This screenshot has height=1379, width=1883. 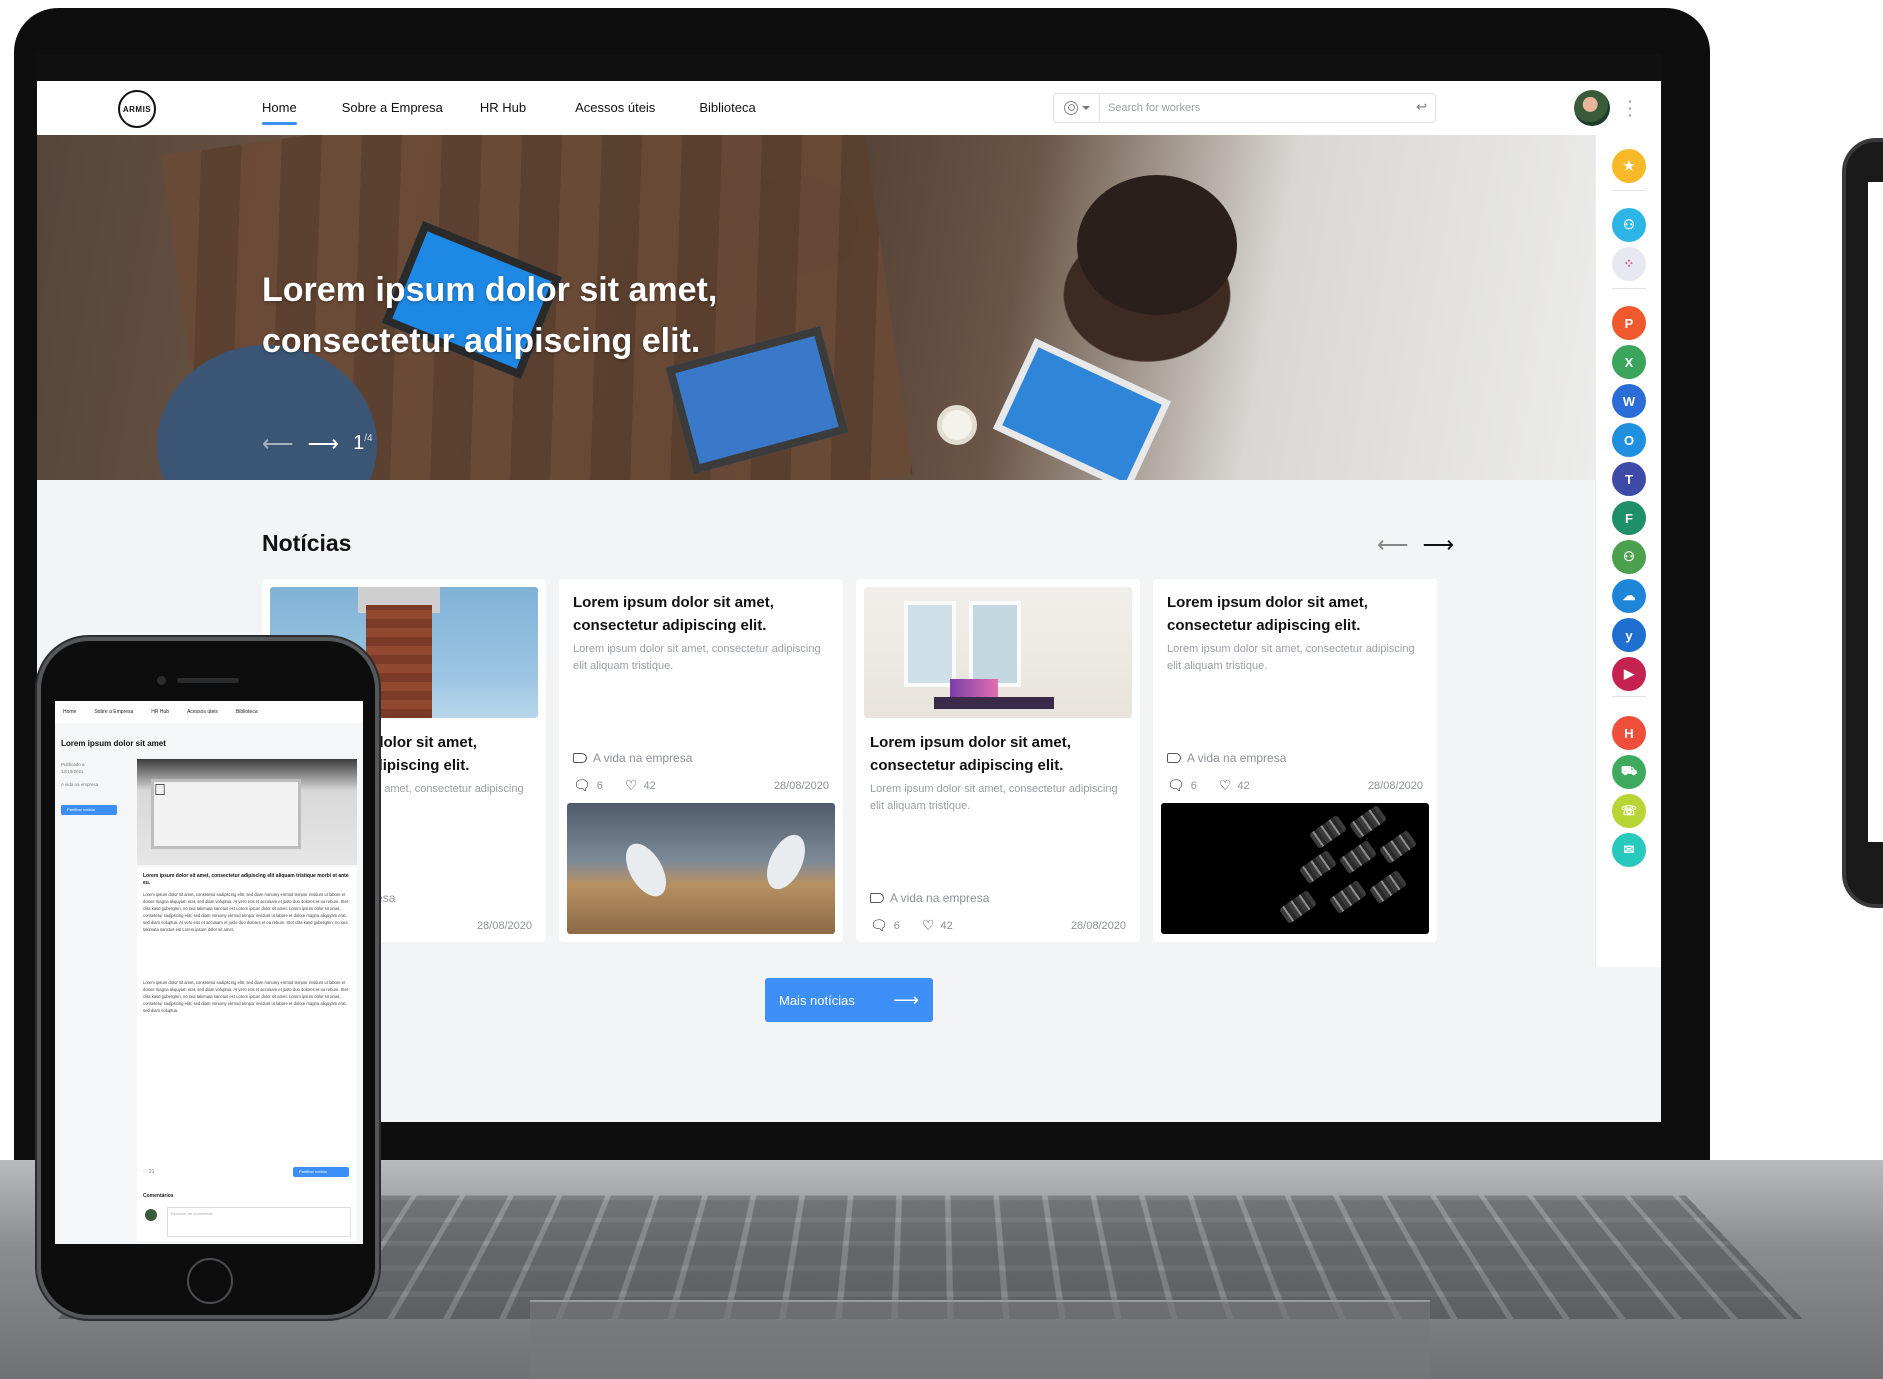 What do you see at coordinates (321, 1172) in the screenshot?
I see `phone-share-button-bottom: Partilhar notícia` at bounding box center [321, 1172].